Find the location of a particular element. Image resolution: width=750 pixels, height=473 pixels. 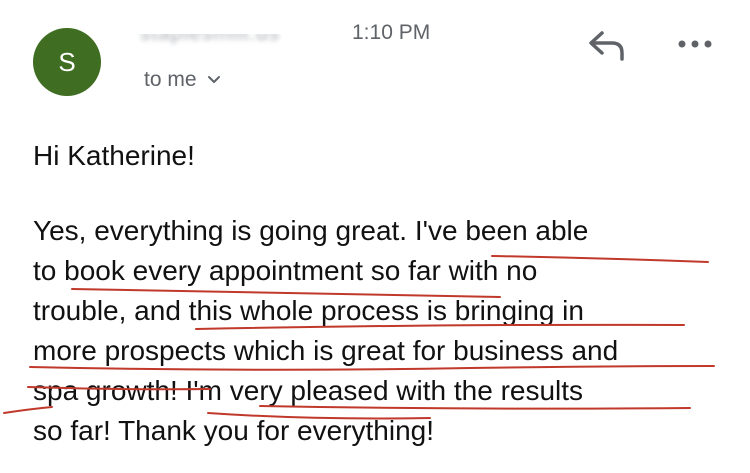

more-options-button is located at coordinates (695, 44).